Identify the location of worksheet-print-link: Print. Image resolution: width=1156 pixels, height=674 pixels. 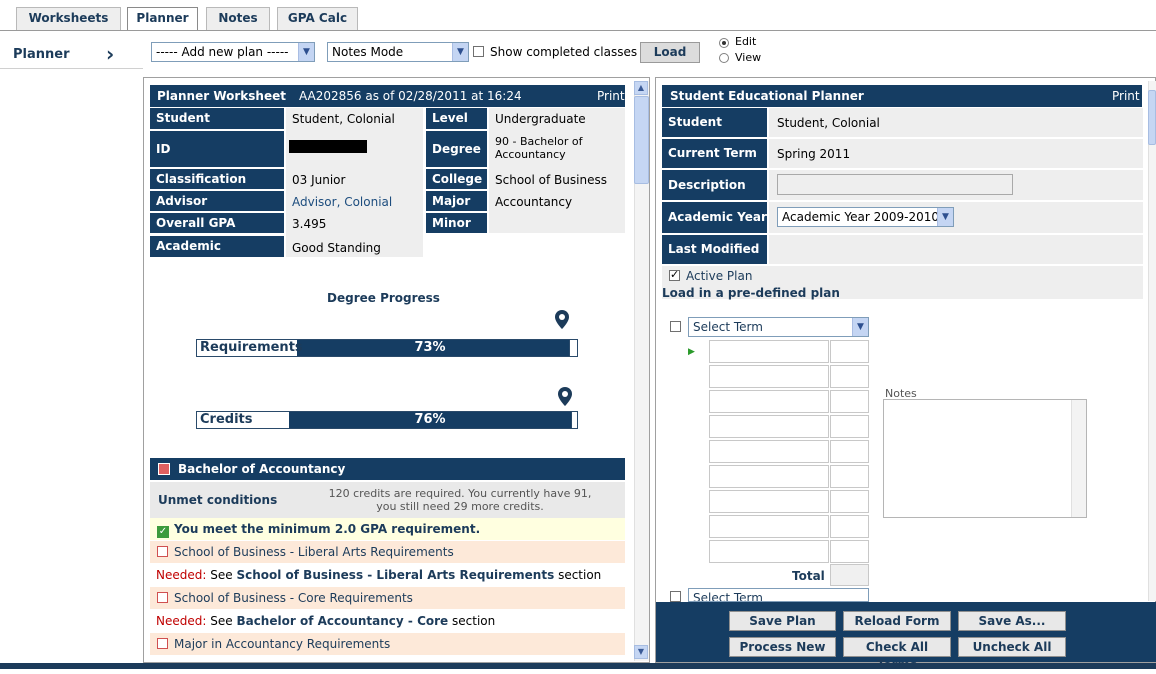
(611, 96).